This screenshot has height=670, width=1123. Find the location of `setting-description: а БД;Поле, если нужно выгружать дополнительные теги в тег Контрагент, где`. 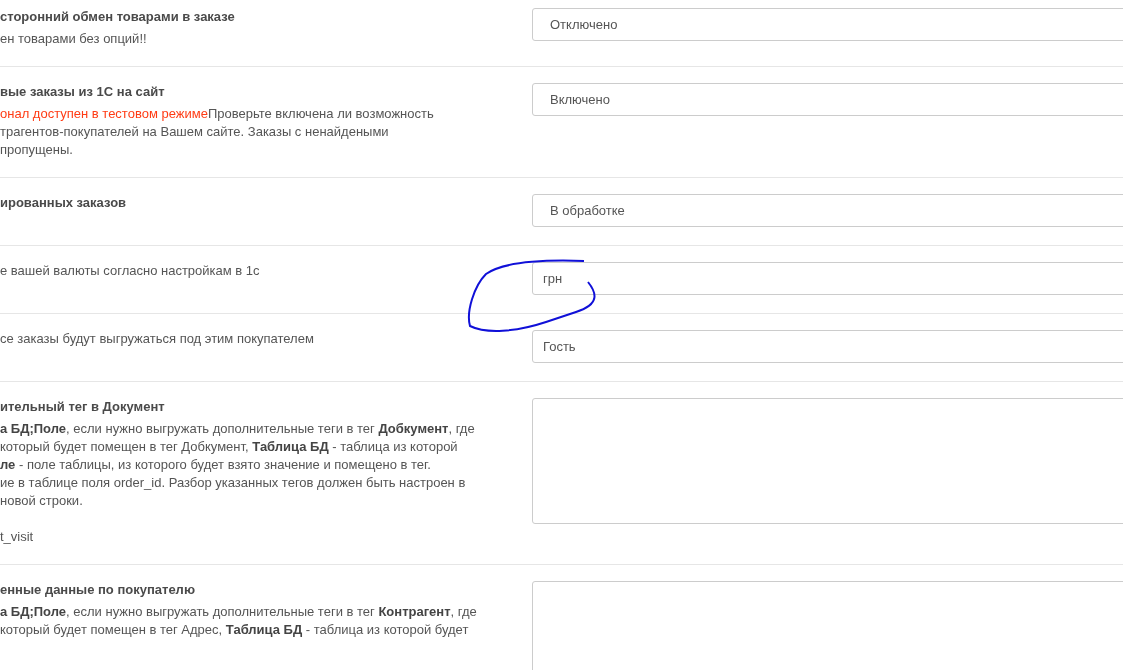

setting-description: а БД;Поле, если нужно выгружать дополнительные теги в тег Контрагент, где is located at coordinates (239, 612).